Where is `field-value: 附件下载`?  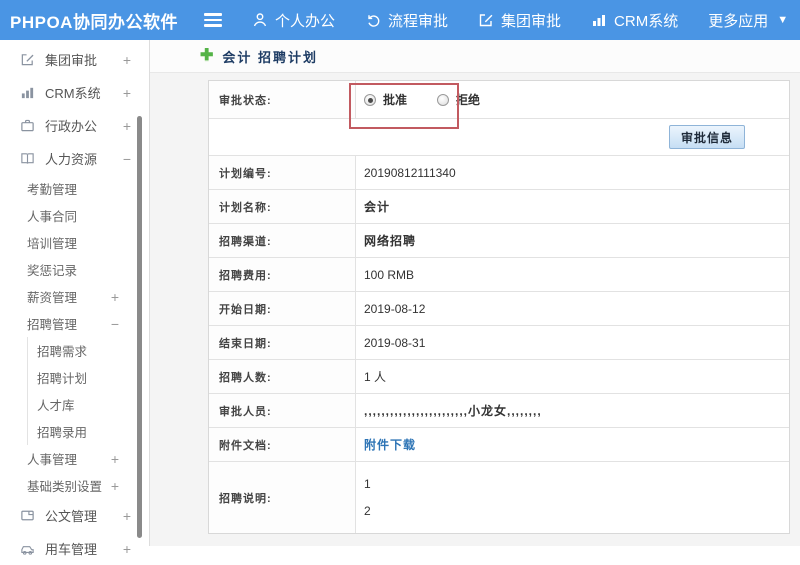 field-value: 附件下载 is located at coordinates (572, 444).